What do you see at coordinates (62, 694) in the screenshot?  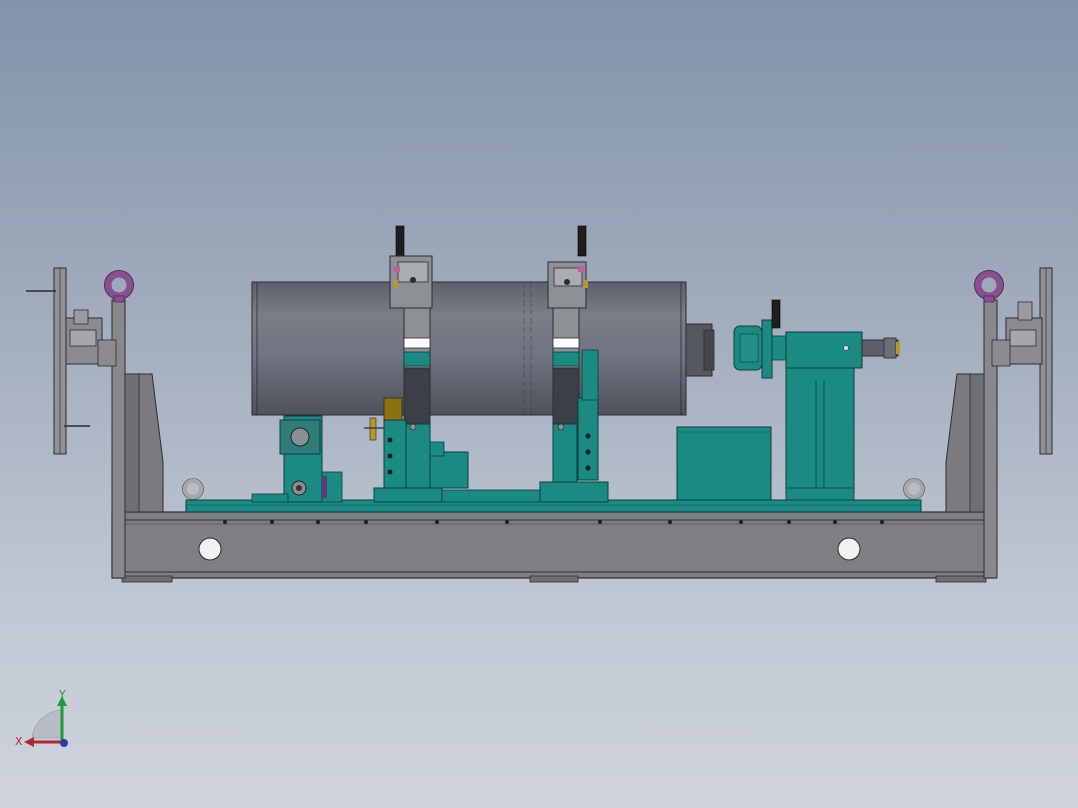 I see `y-axis-label: Y` at bounding box center [62, 694].